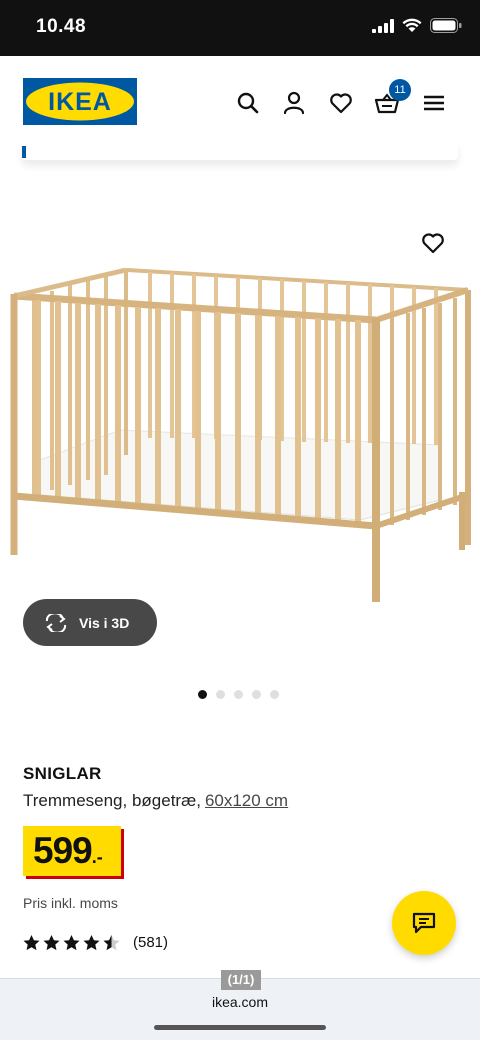 This screenshot has width=480, height=1040. Describe the element at coordinates (434, 103) in the screenshot. I see `menu-icon` at that location.